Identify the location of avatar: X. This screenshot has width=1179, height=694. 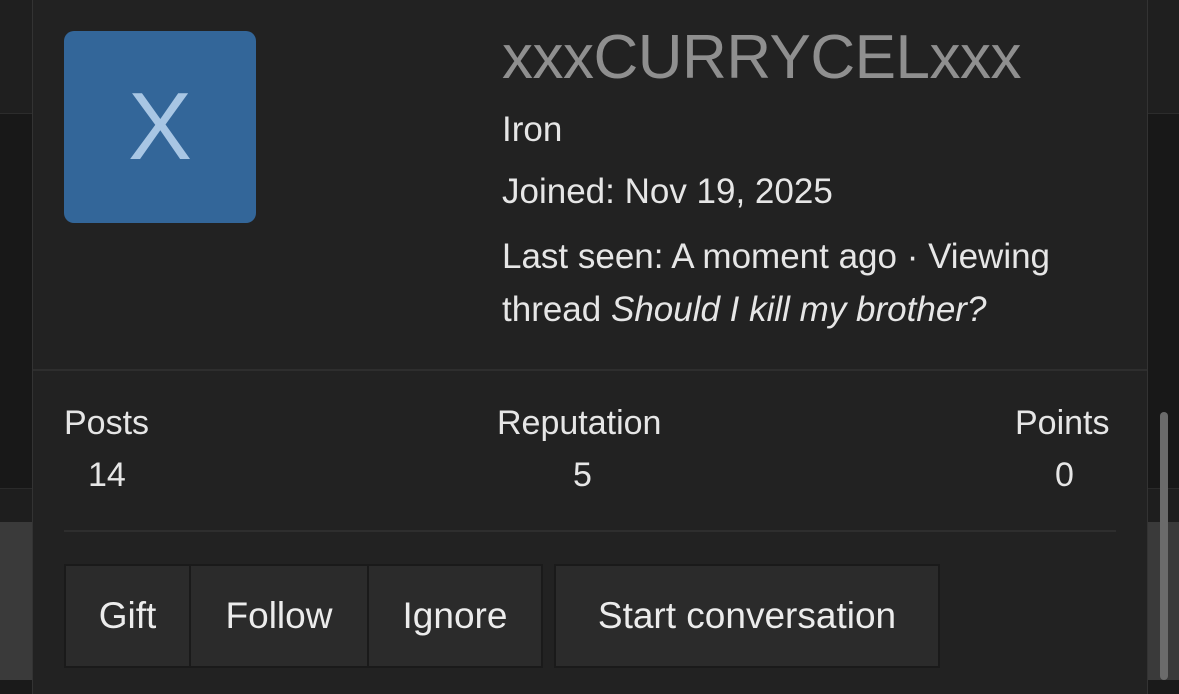
(160, 127).